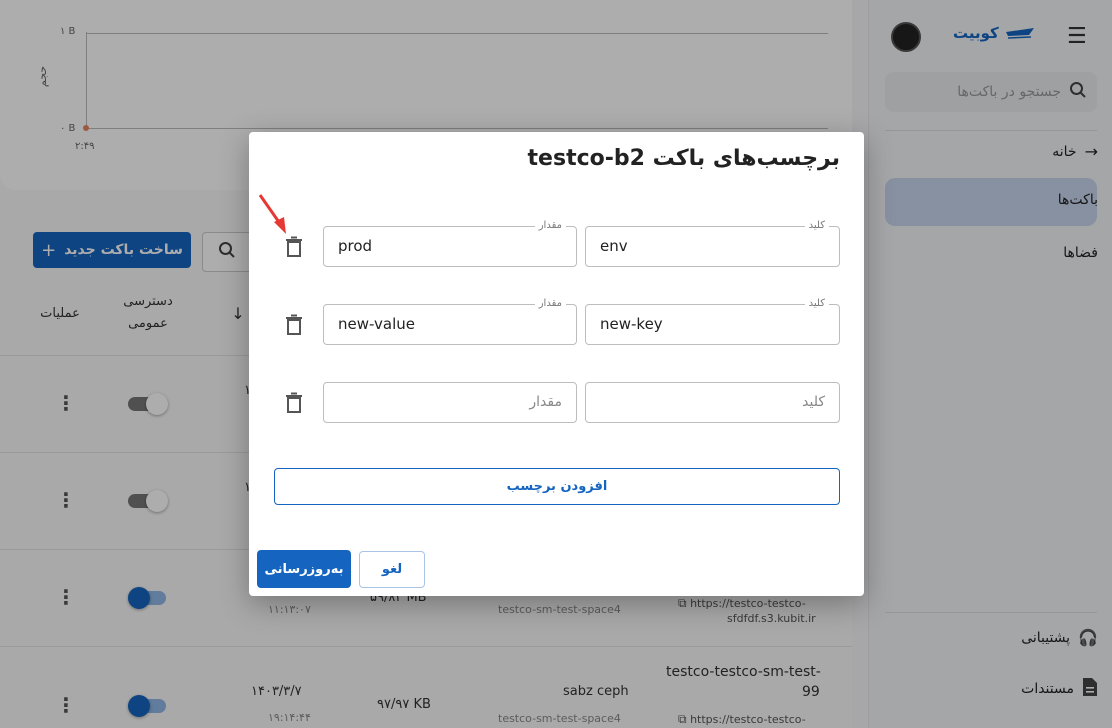 The height and width of the screenshot is (728, 1112). What do you see at coordinates (631, 324) in the screenshot?
I see `tag-key-text: new-key` at bounding box center [631, 324].